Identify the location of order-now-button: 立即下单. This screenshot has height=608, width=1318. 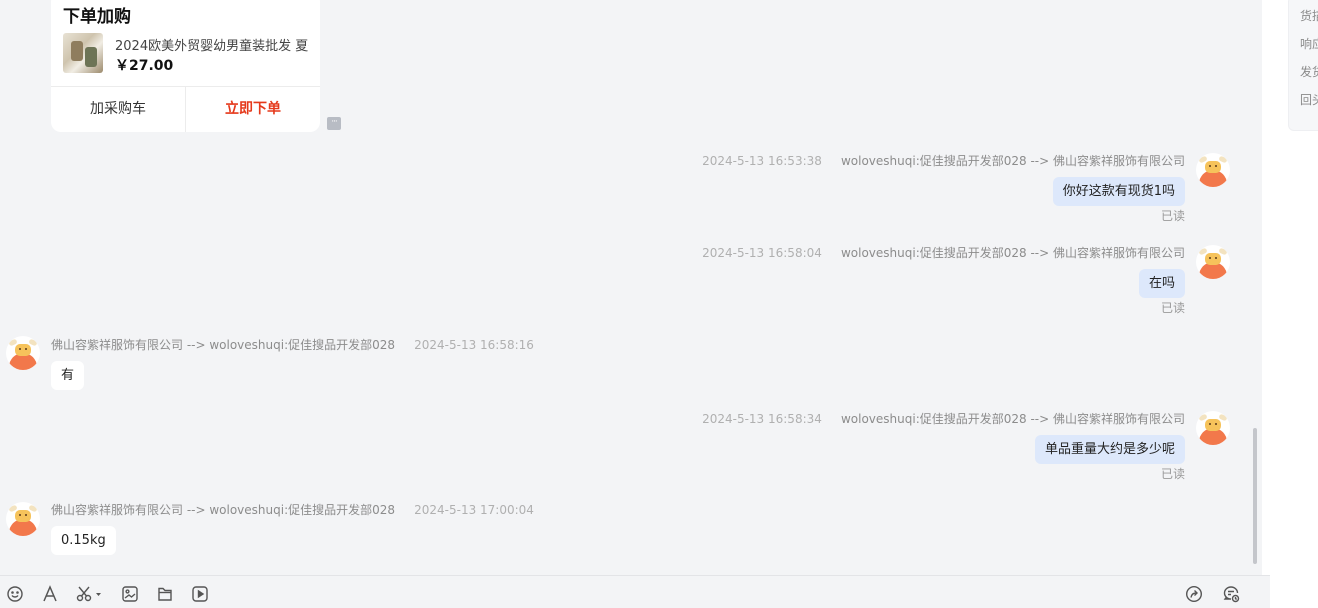
(253, 109).